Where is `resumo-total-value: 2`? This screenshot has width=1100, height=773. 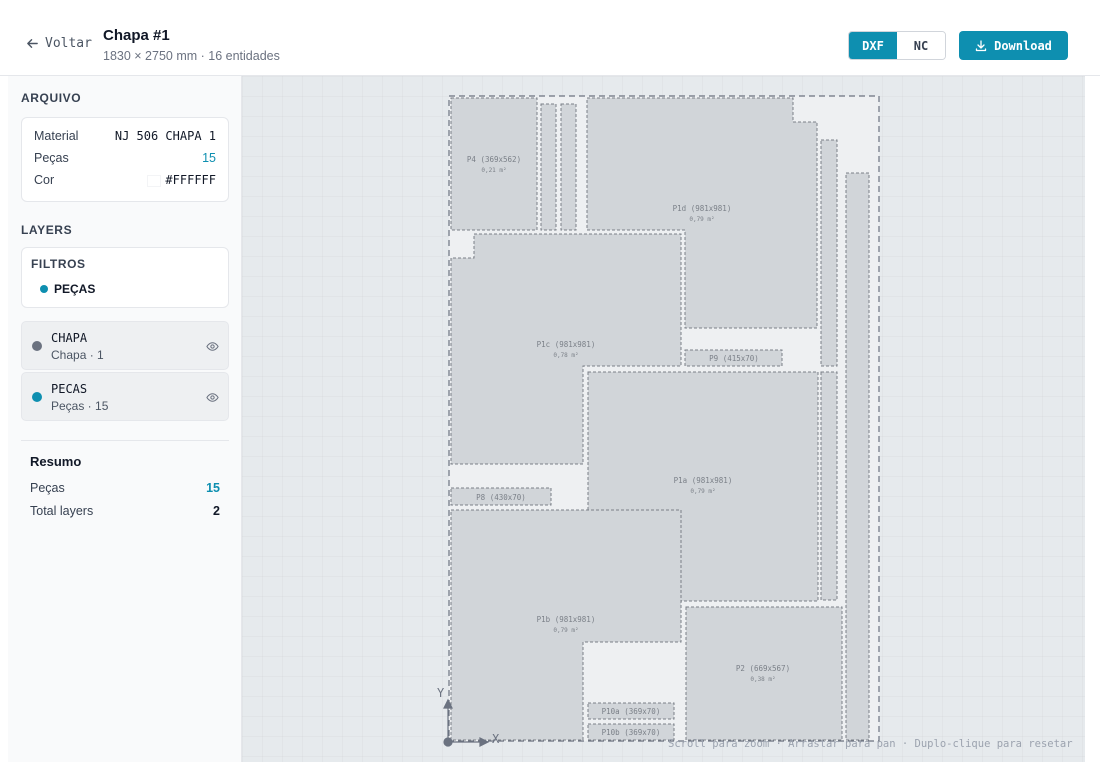 resumo-total-value: 2 is located at coordinates (216, 511).